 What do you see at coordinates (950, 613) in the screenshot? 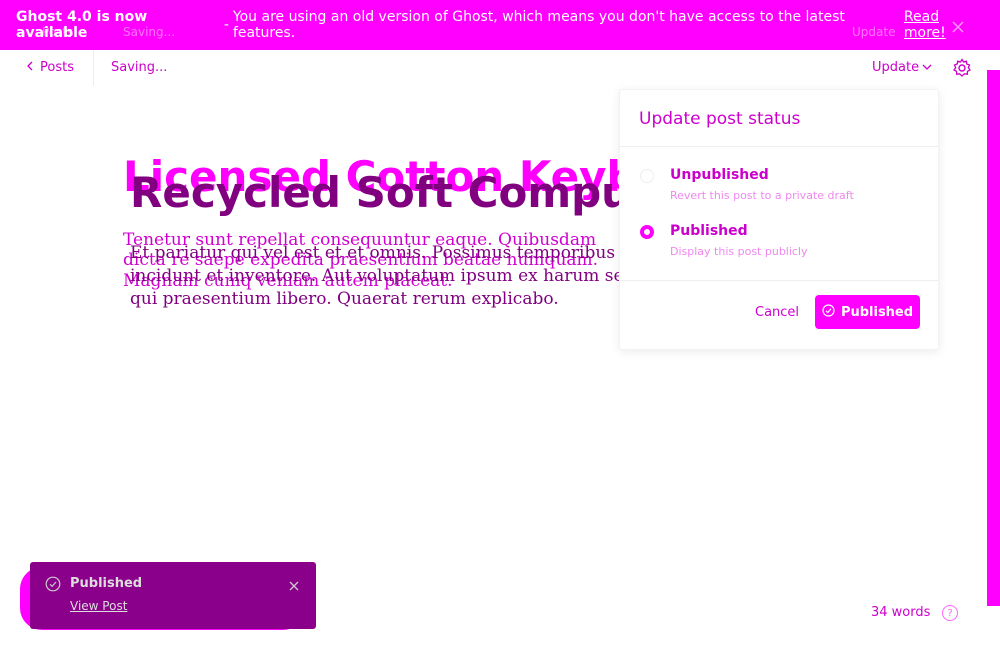
I see `help-icon: ?` at bounding box center [950, 613].